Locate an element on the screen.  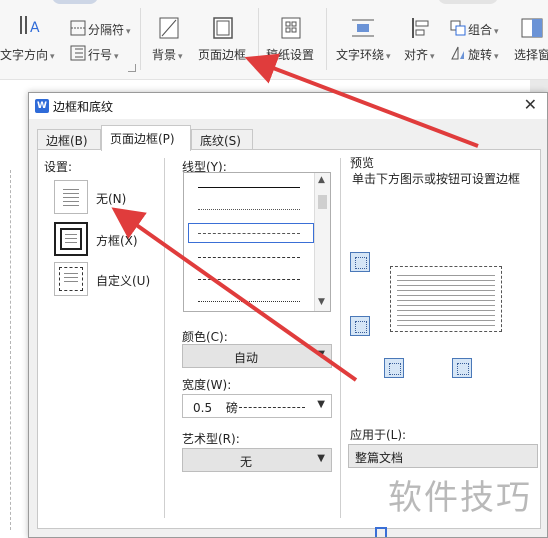
tab-page-border: 页面边框(P) is located at coordinates (146, 138).